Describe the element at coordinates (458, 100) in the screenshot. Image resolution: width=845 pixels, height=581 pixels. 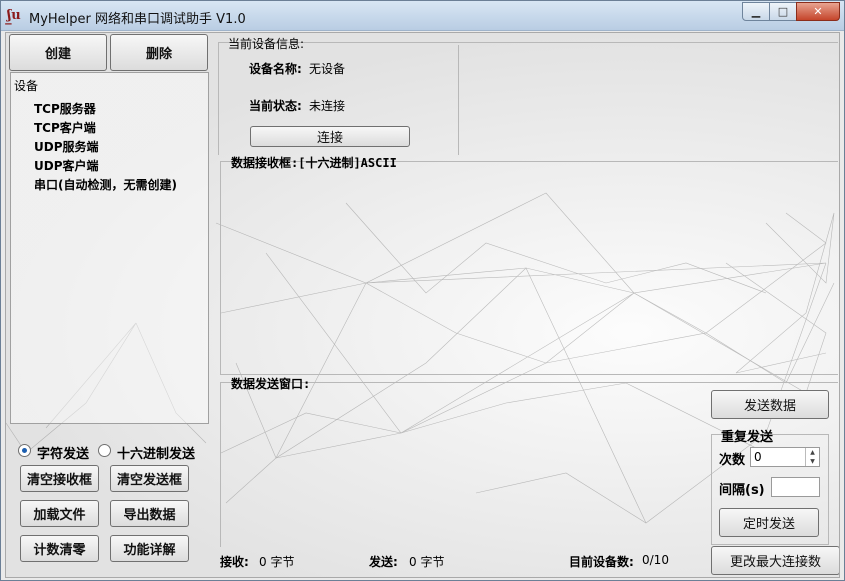
I see `device-info-divider` at that location.